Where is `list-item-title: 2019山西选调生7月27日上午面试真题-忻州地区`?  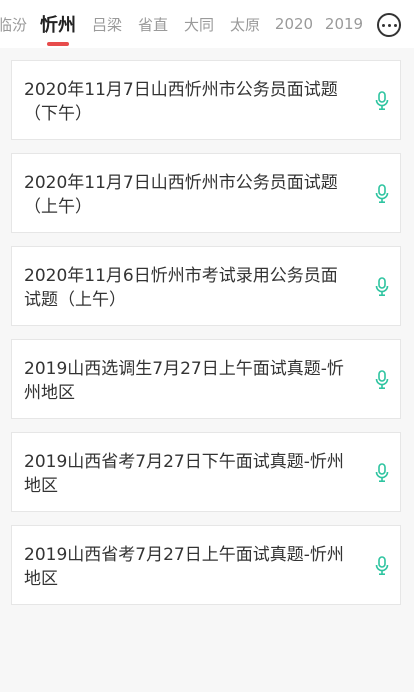
list-item-title: 2019山西选调生7月27日上午面试真题-忻州地区 is located at coordinates (184, 381).